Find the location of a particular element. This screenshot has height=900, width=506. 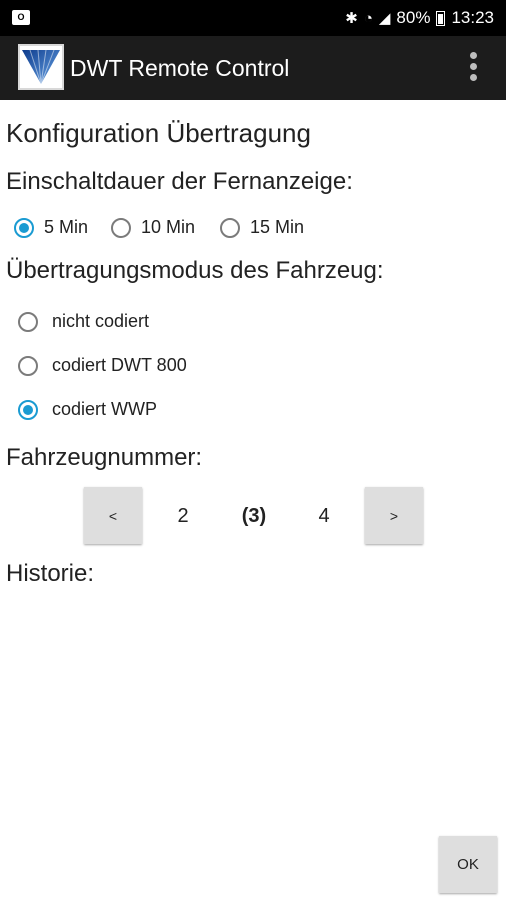

current-vehicle-number: (3) is located at coordinates (254, 516).